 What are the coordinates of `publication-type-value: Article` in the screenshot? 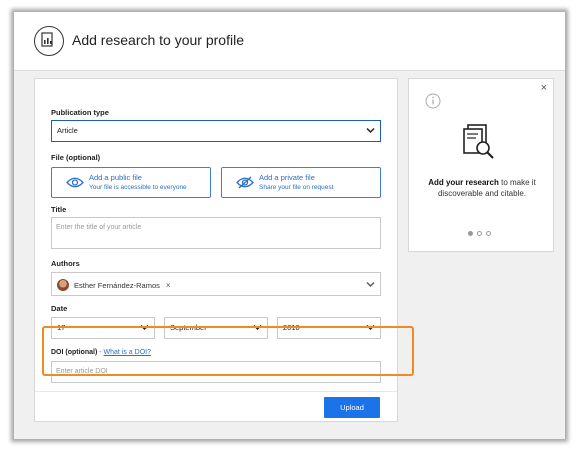 It's located at (67, 130).